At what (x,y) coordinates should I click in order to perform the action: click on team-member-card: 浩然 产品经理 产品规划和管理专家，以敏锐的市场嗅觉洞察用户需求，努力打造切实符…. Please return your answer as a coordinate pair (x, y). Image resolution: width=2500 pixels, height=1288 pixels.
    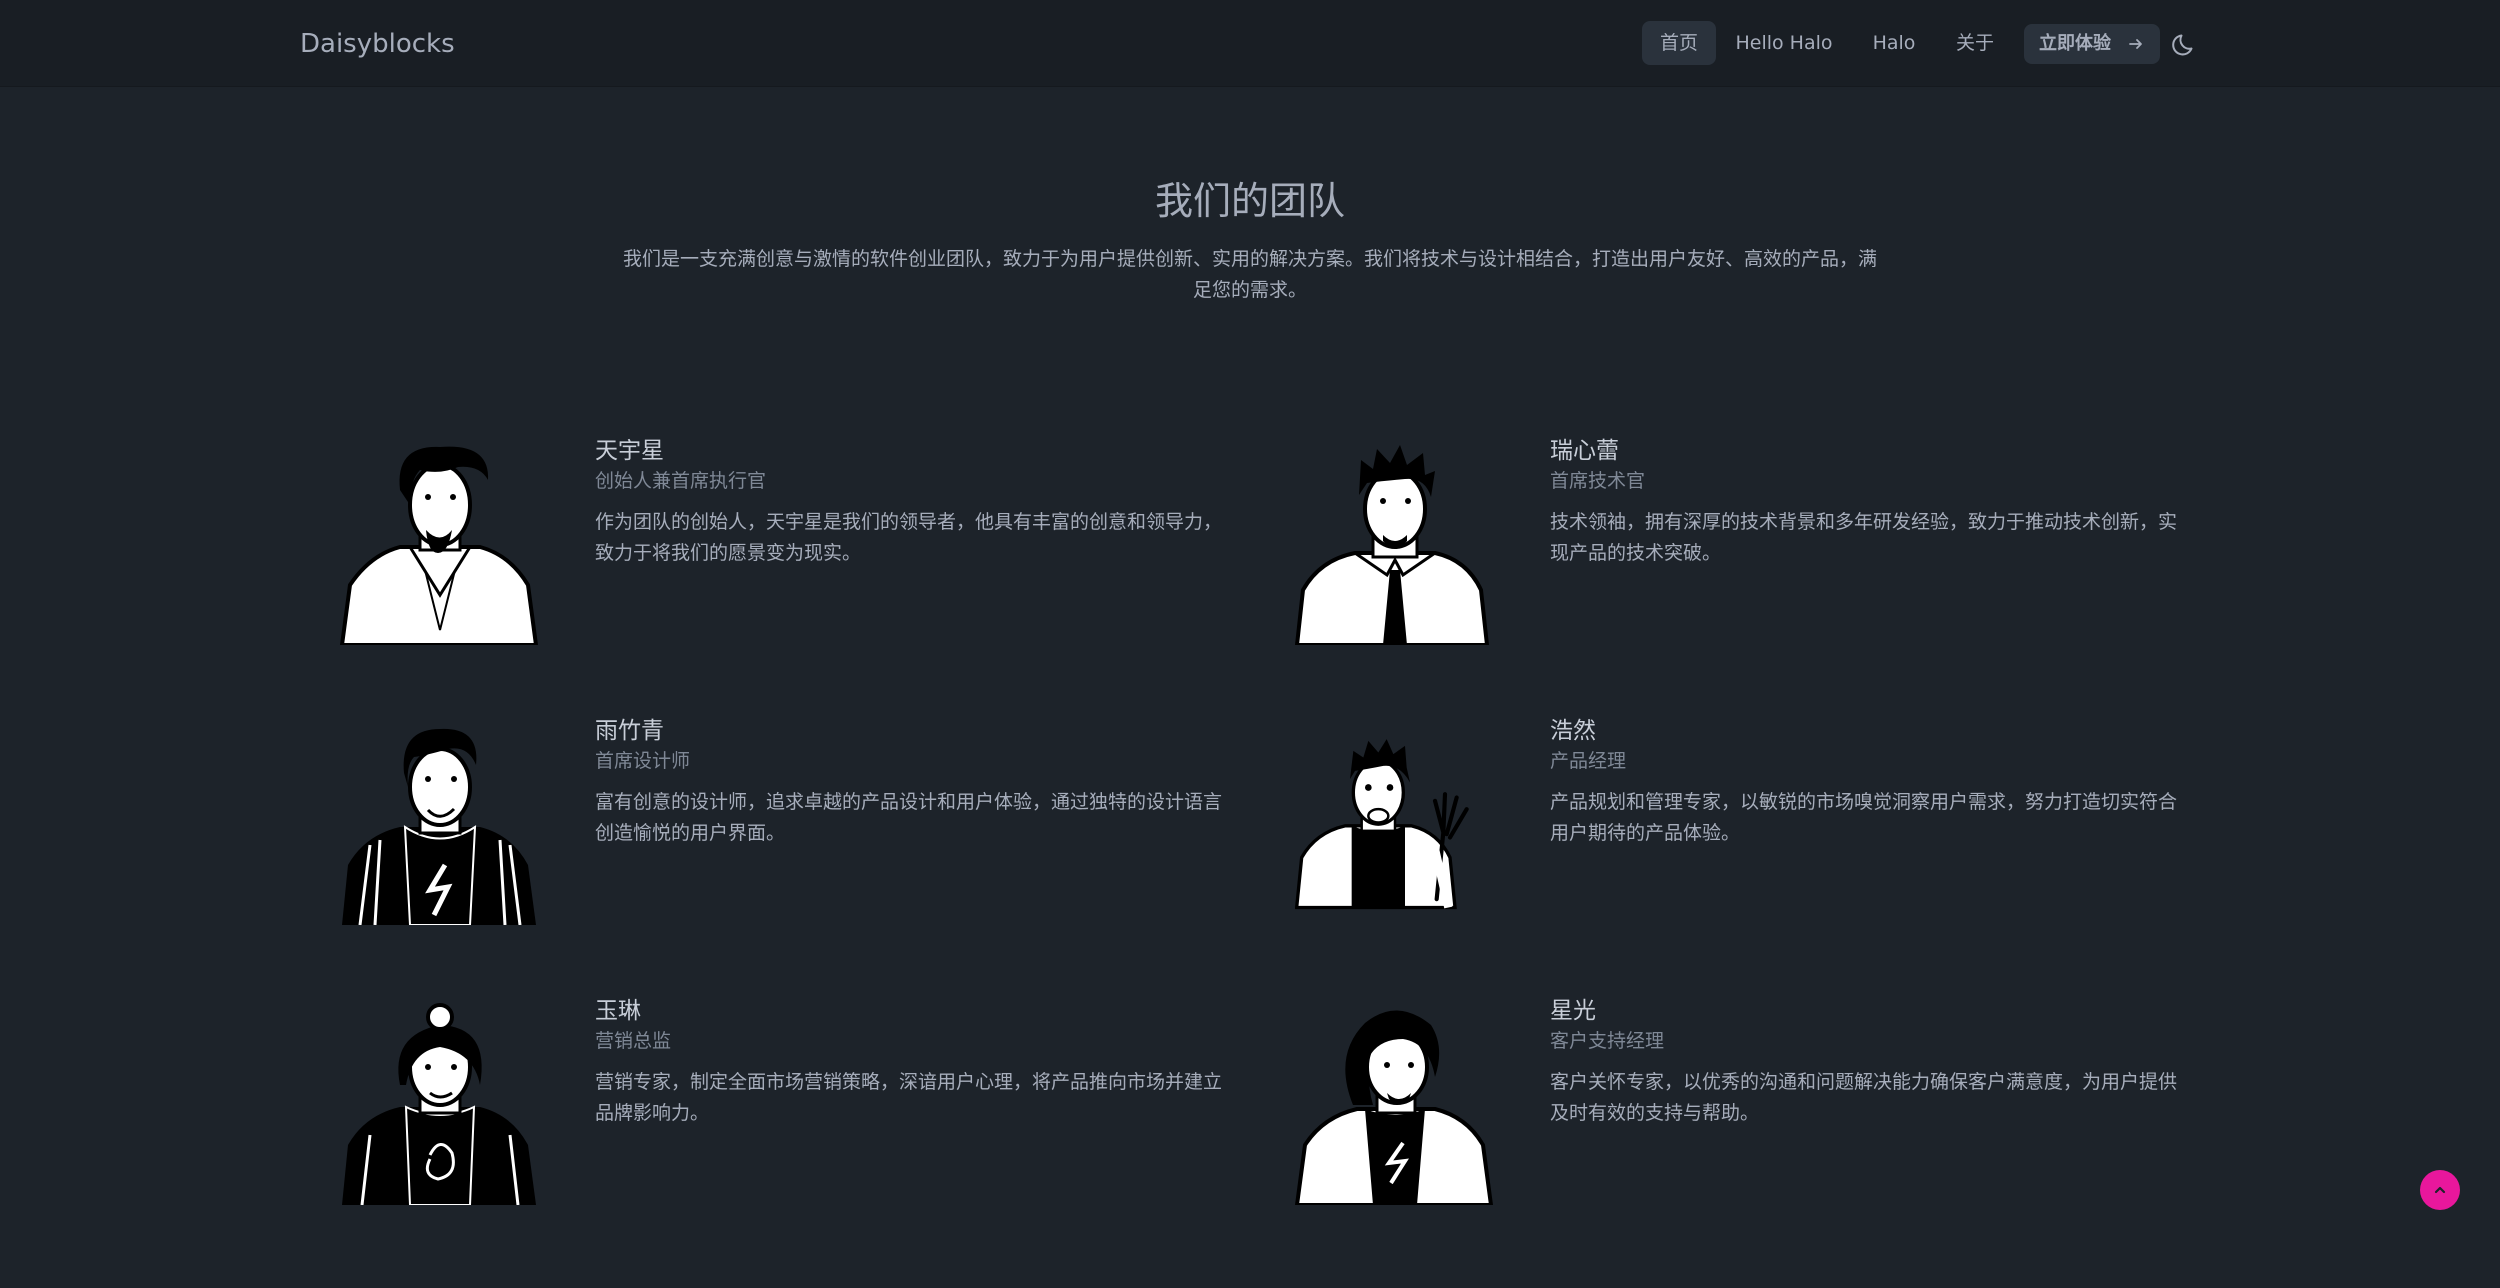
    Looking at the image, I should click on (1760, 825).